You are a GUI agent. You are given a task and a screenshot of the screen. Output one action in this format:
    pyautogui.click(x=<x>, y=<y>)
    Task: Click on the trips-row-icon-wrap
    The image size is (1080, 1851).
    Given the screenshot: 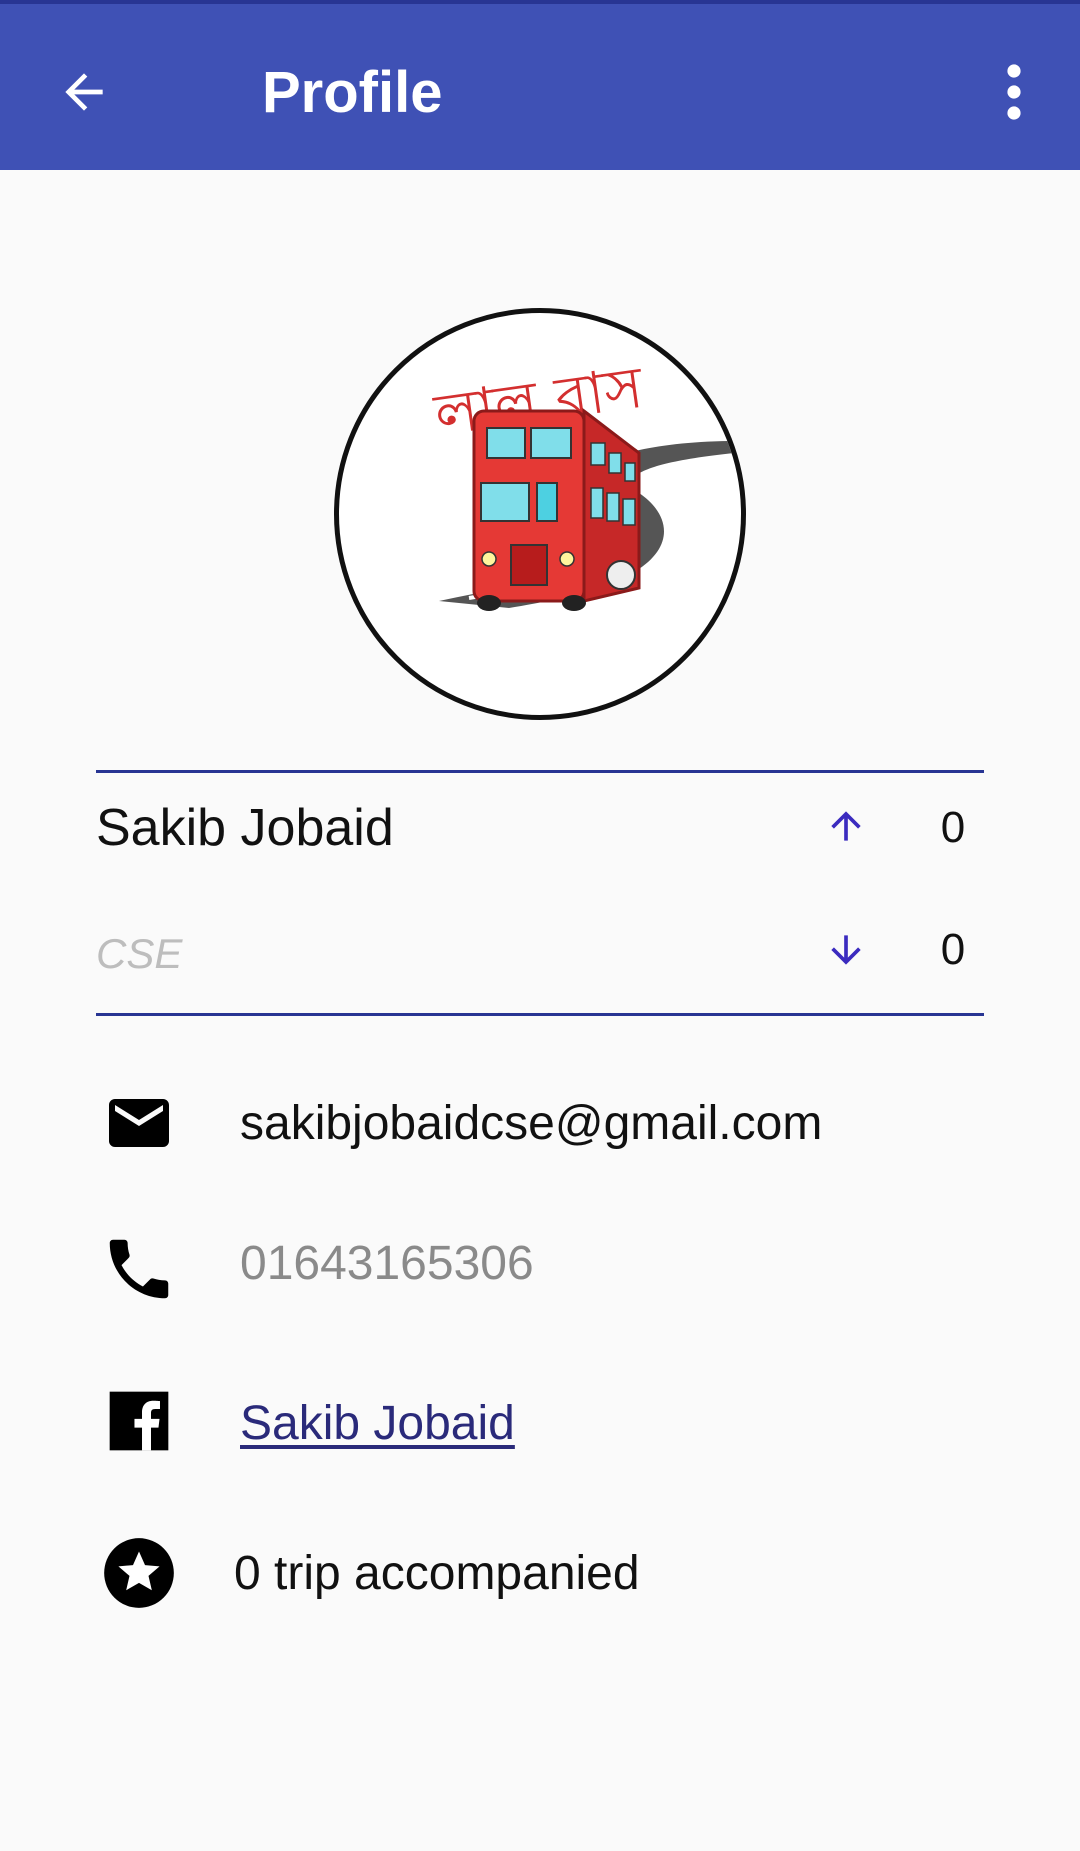 What is the action you would take?
    pyautogui.click(x=139, y=1573)
    